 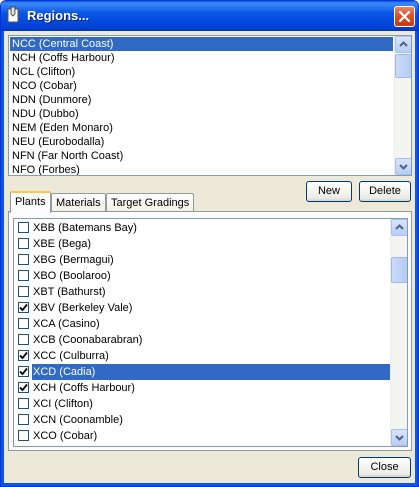 What do you see at coordinates (211, 372) in the screenshot?
I see `plant-label: XCD (Cadia)` at bounding box center [211, 372].